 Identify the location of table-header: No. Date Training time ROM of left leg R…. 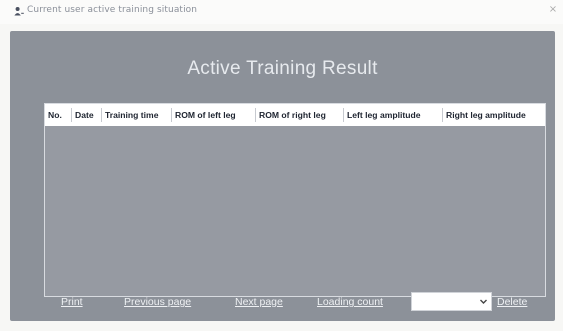
(295, 115).